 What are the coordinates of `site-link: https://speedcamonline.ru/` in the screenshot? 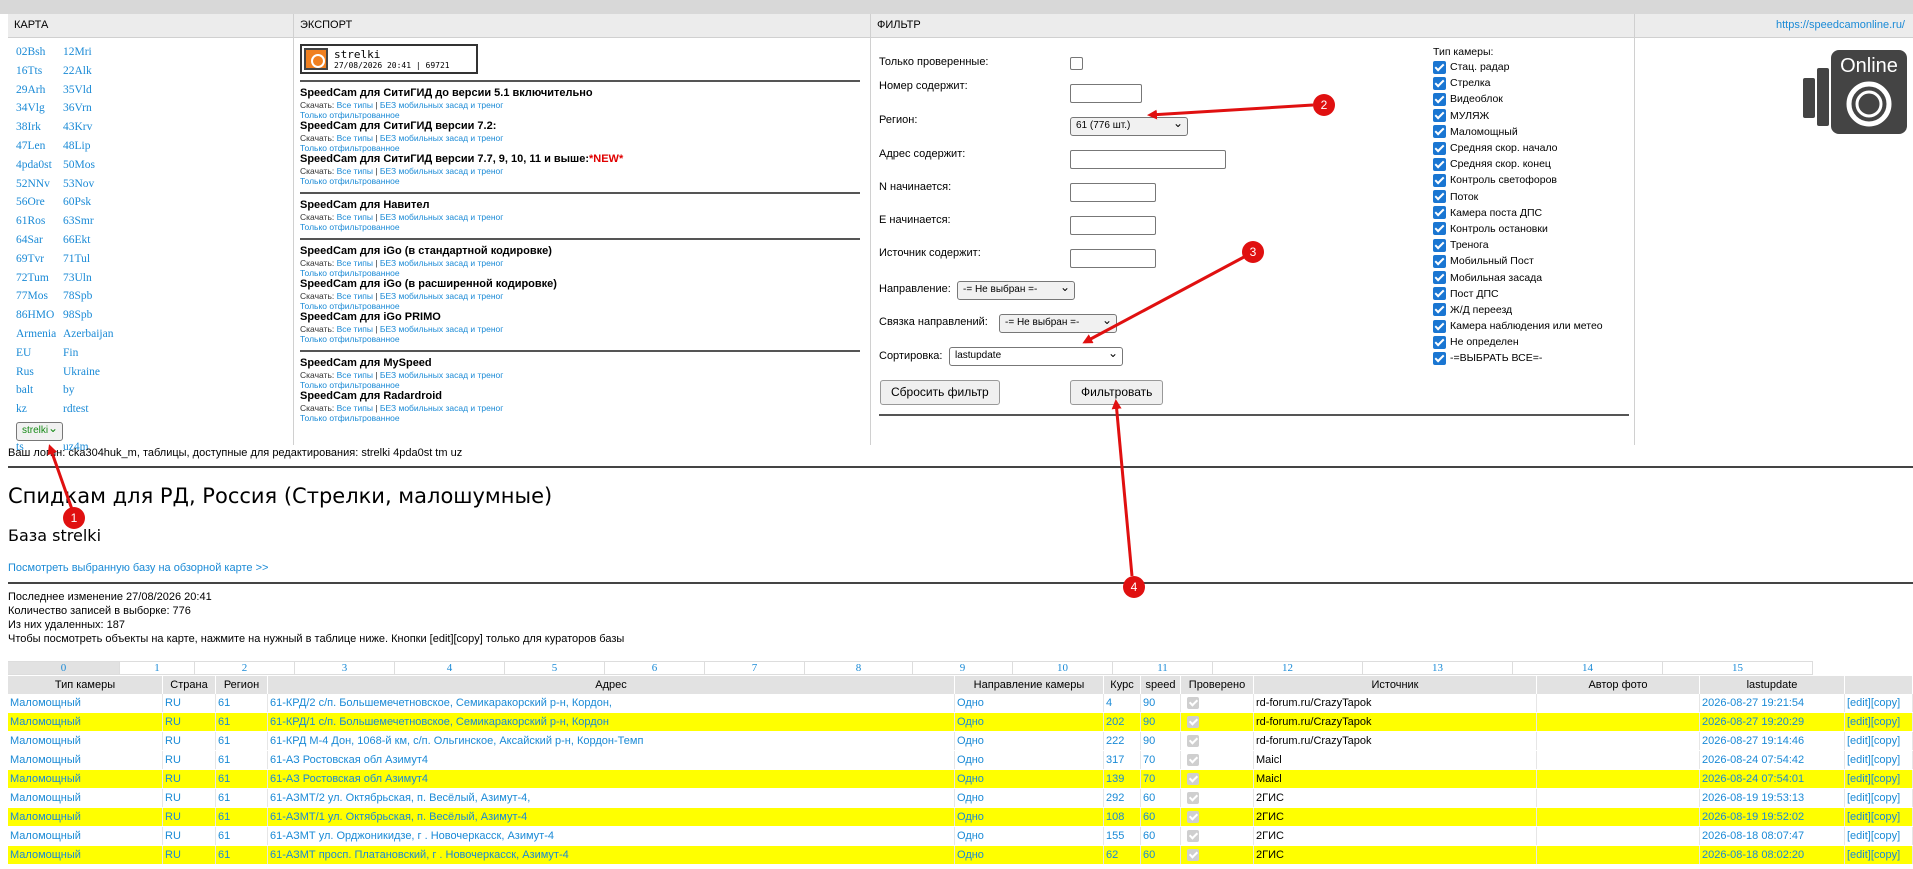 It's located at (1840, 25).